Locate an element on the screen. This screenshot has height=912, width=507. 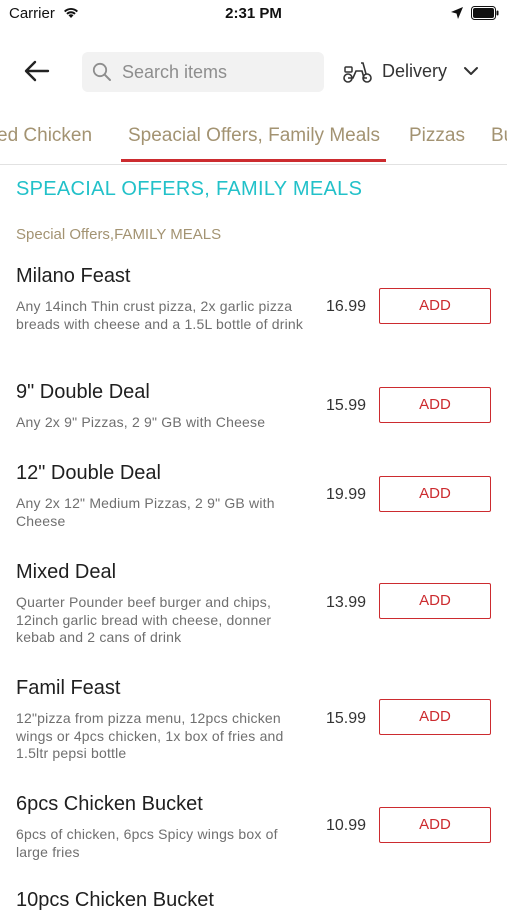
battery-icon is located at coordinates (485, 15).